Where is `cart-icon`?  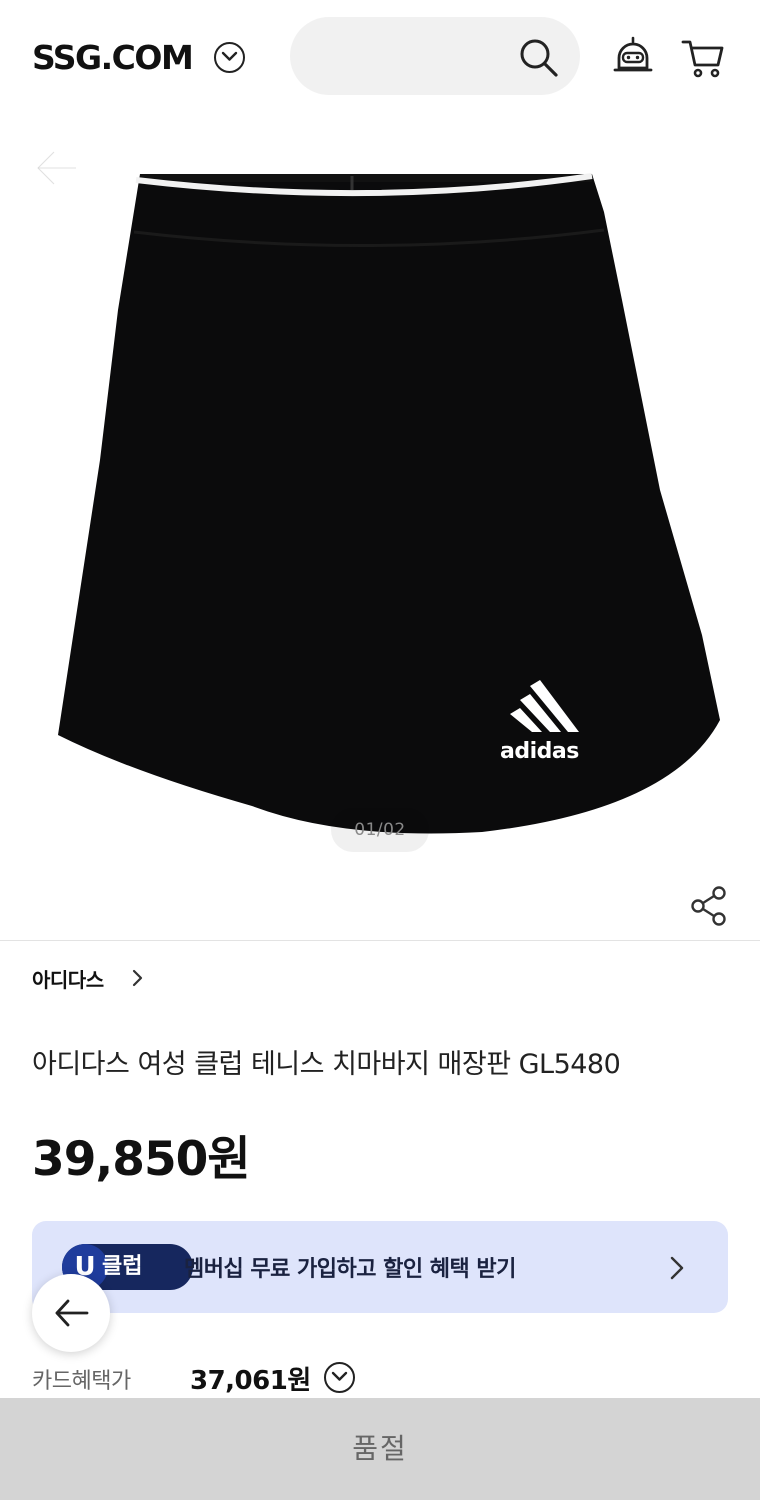 cart-icon is located at coordinates (703, 60).